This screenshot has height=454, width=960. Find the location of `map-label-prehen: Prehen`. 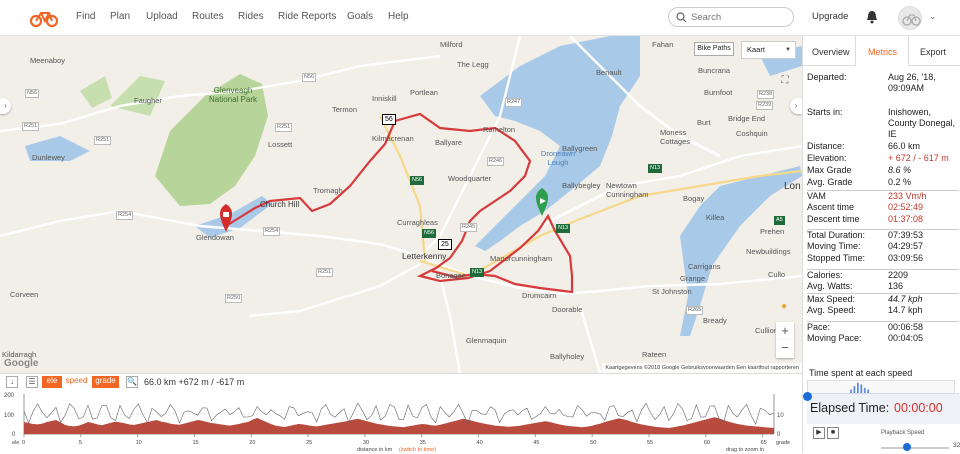

map-label-prehen: Prehen is located at coordinates (772, 231).